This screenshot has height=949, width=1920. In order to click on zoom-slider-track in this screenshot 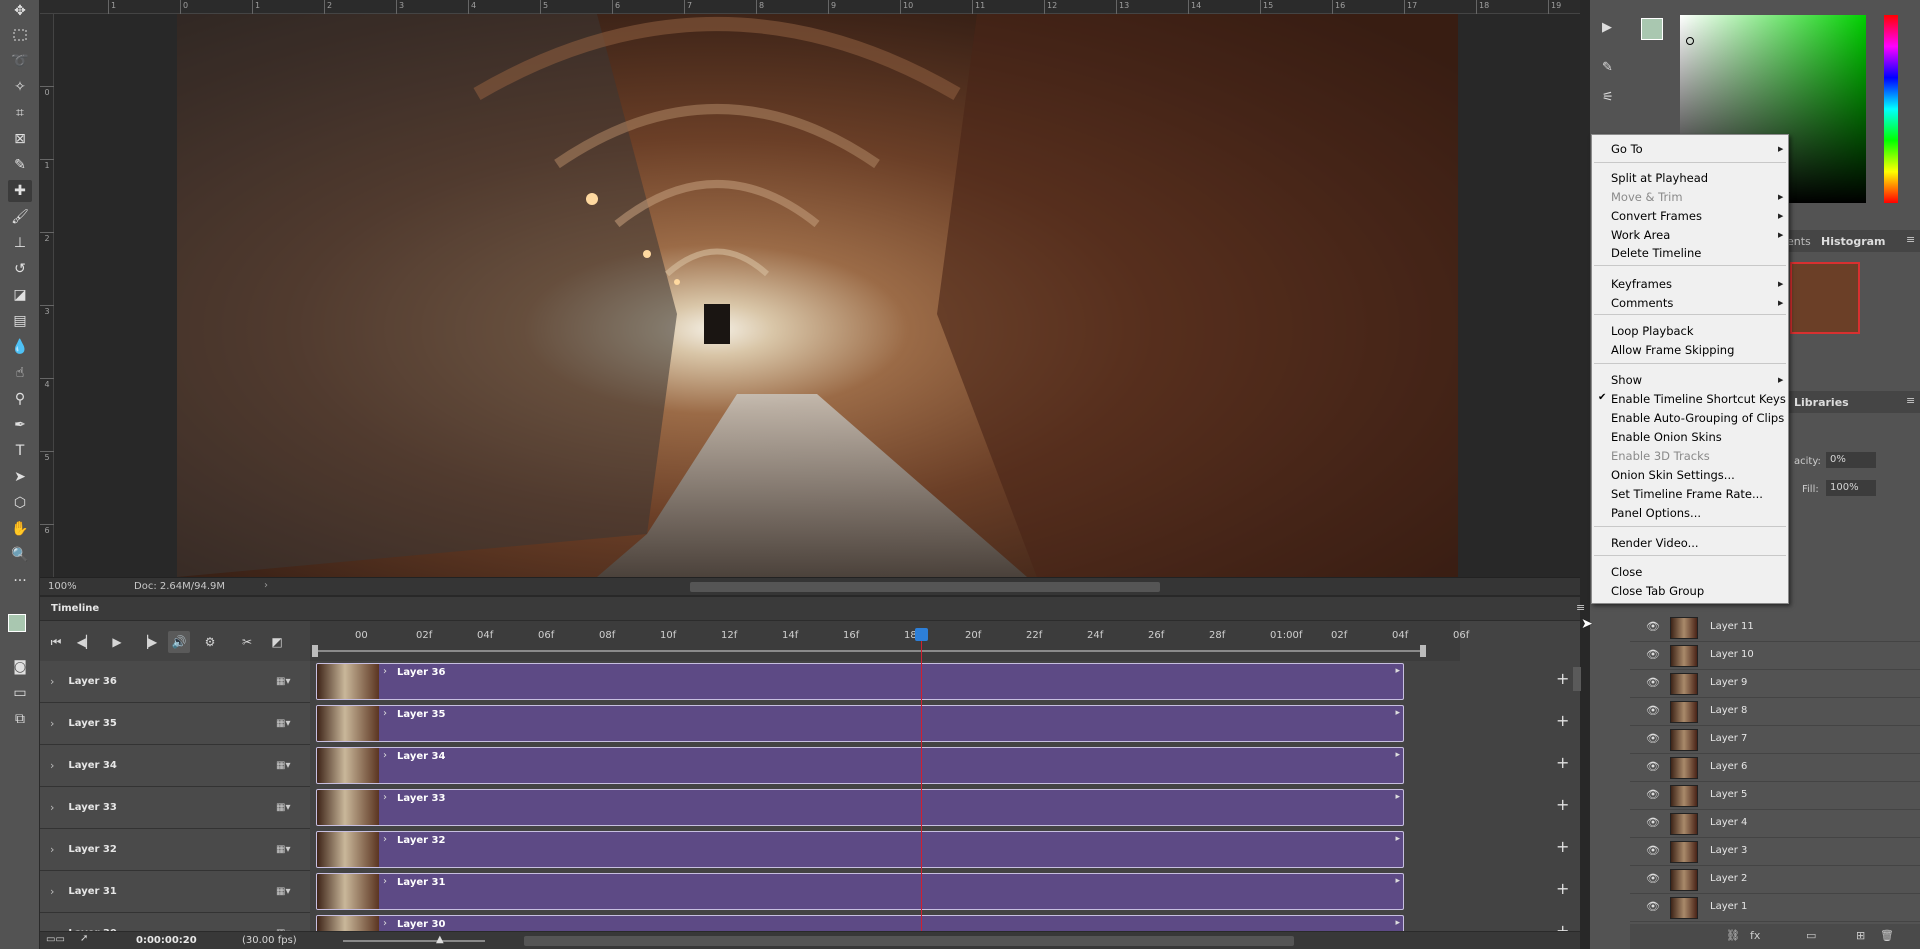, I will do `click(414, 941)`.